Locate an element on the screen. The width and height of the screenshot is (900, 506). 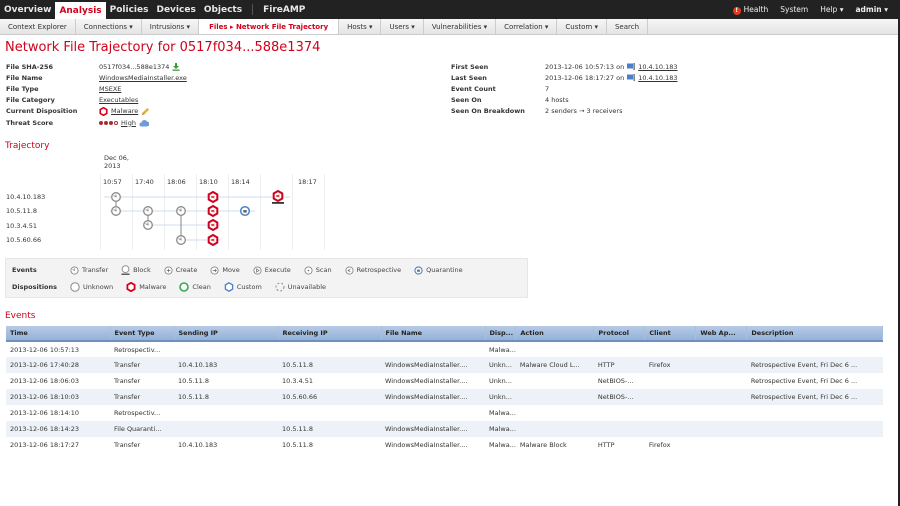
tab-fireamp: FireAMP is located at coordinates (284, 9).